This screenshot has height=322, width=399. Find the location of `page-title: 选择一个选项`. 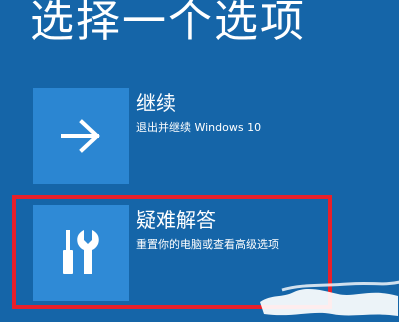

page-title: 选择一个选项 is located at coordinates (168, 23).